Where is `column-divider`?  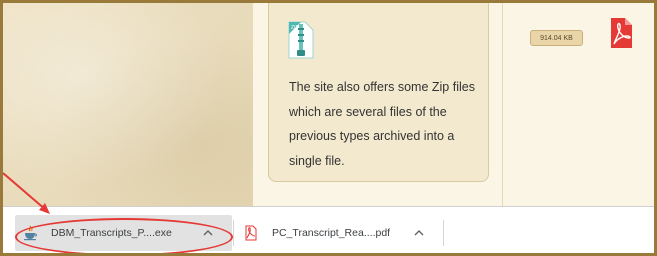
column-divider is located at coordinates (502, 104).